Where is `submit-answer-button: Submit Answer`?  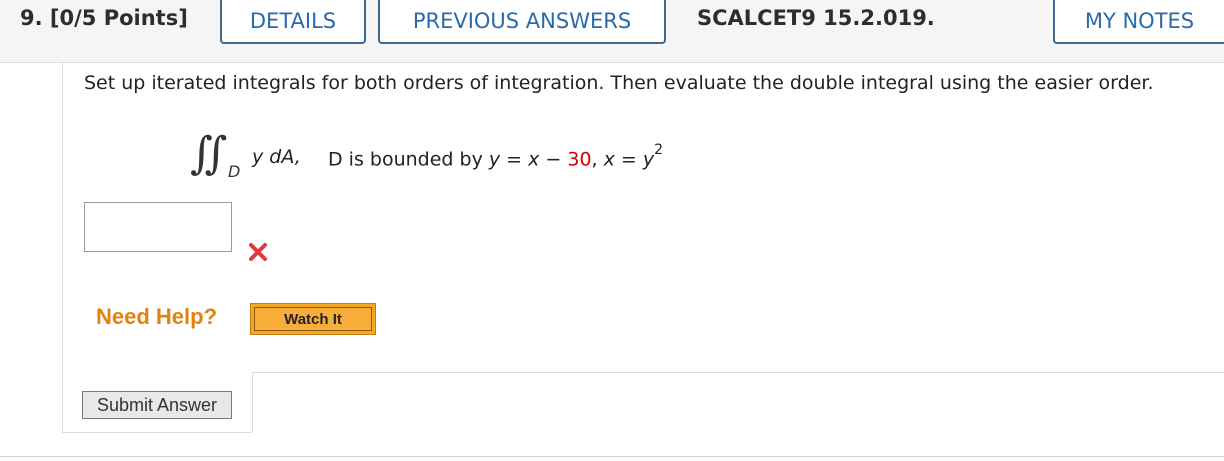 submit-answer-button: Submit Answer is located at coordinates (157, 405).